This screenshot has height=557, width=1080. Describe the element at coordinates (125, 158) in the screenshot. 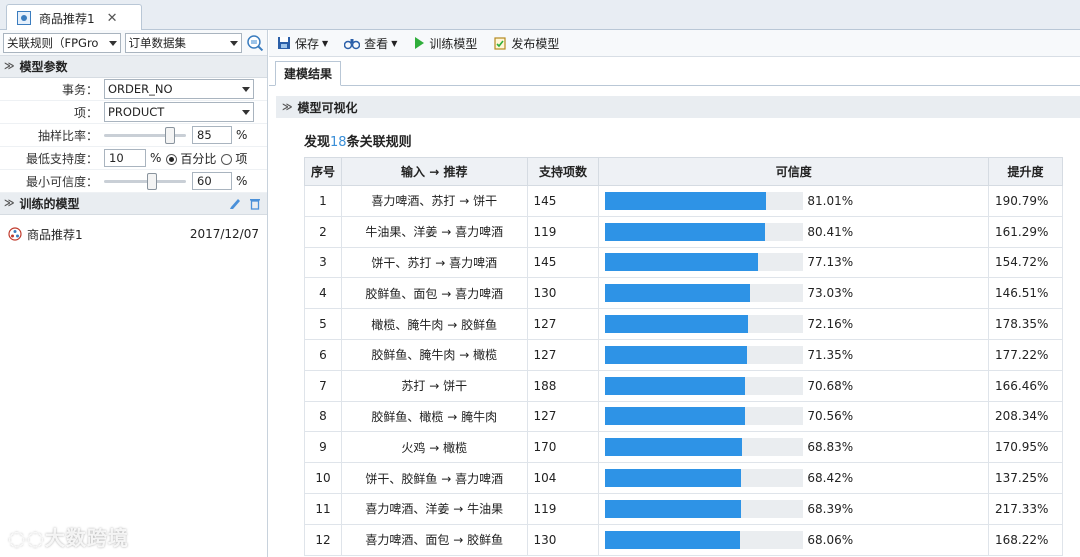

I see `support-input: 10` at that location.